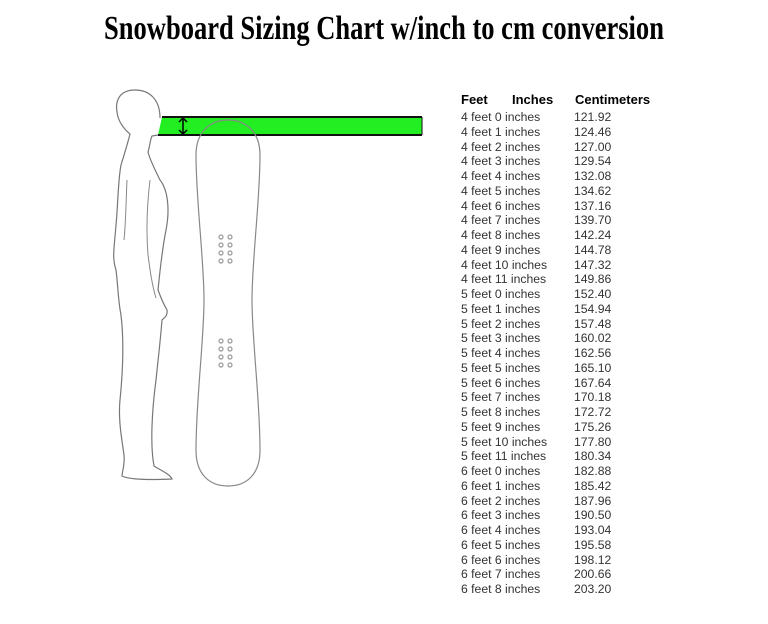  I want to click on table-row: 6 feet 2 inches 187.96, so click(555, 501).